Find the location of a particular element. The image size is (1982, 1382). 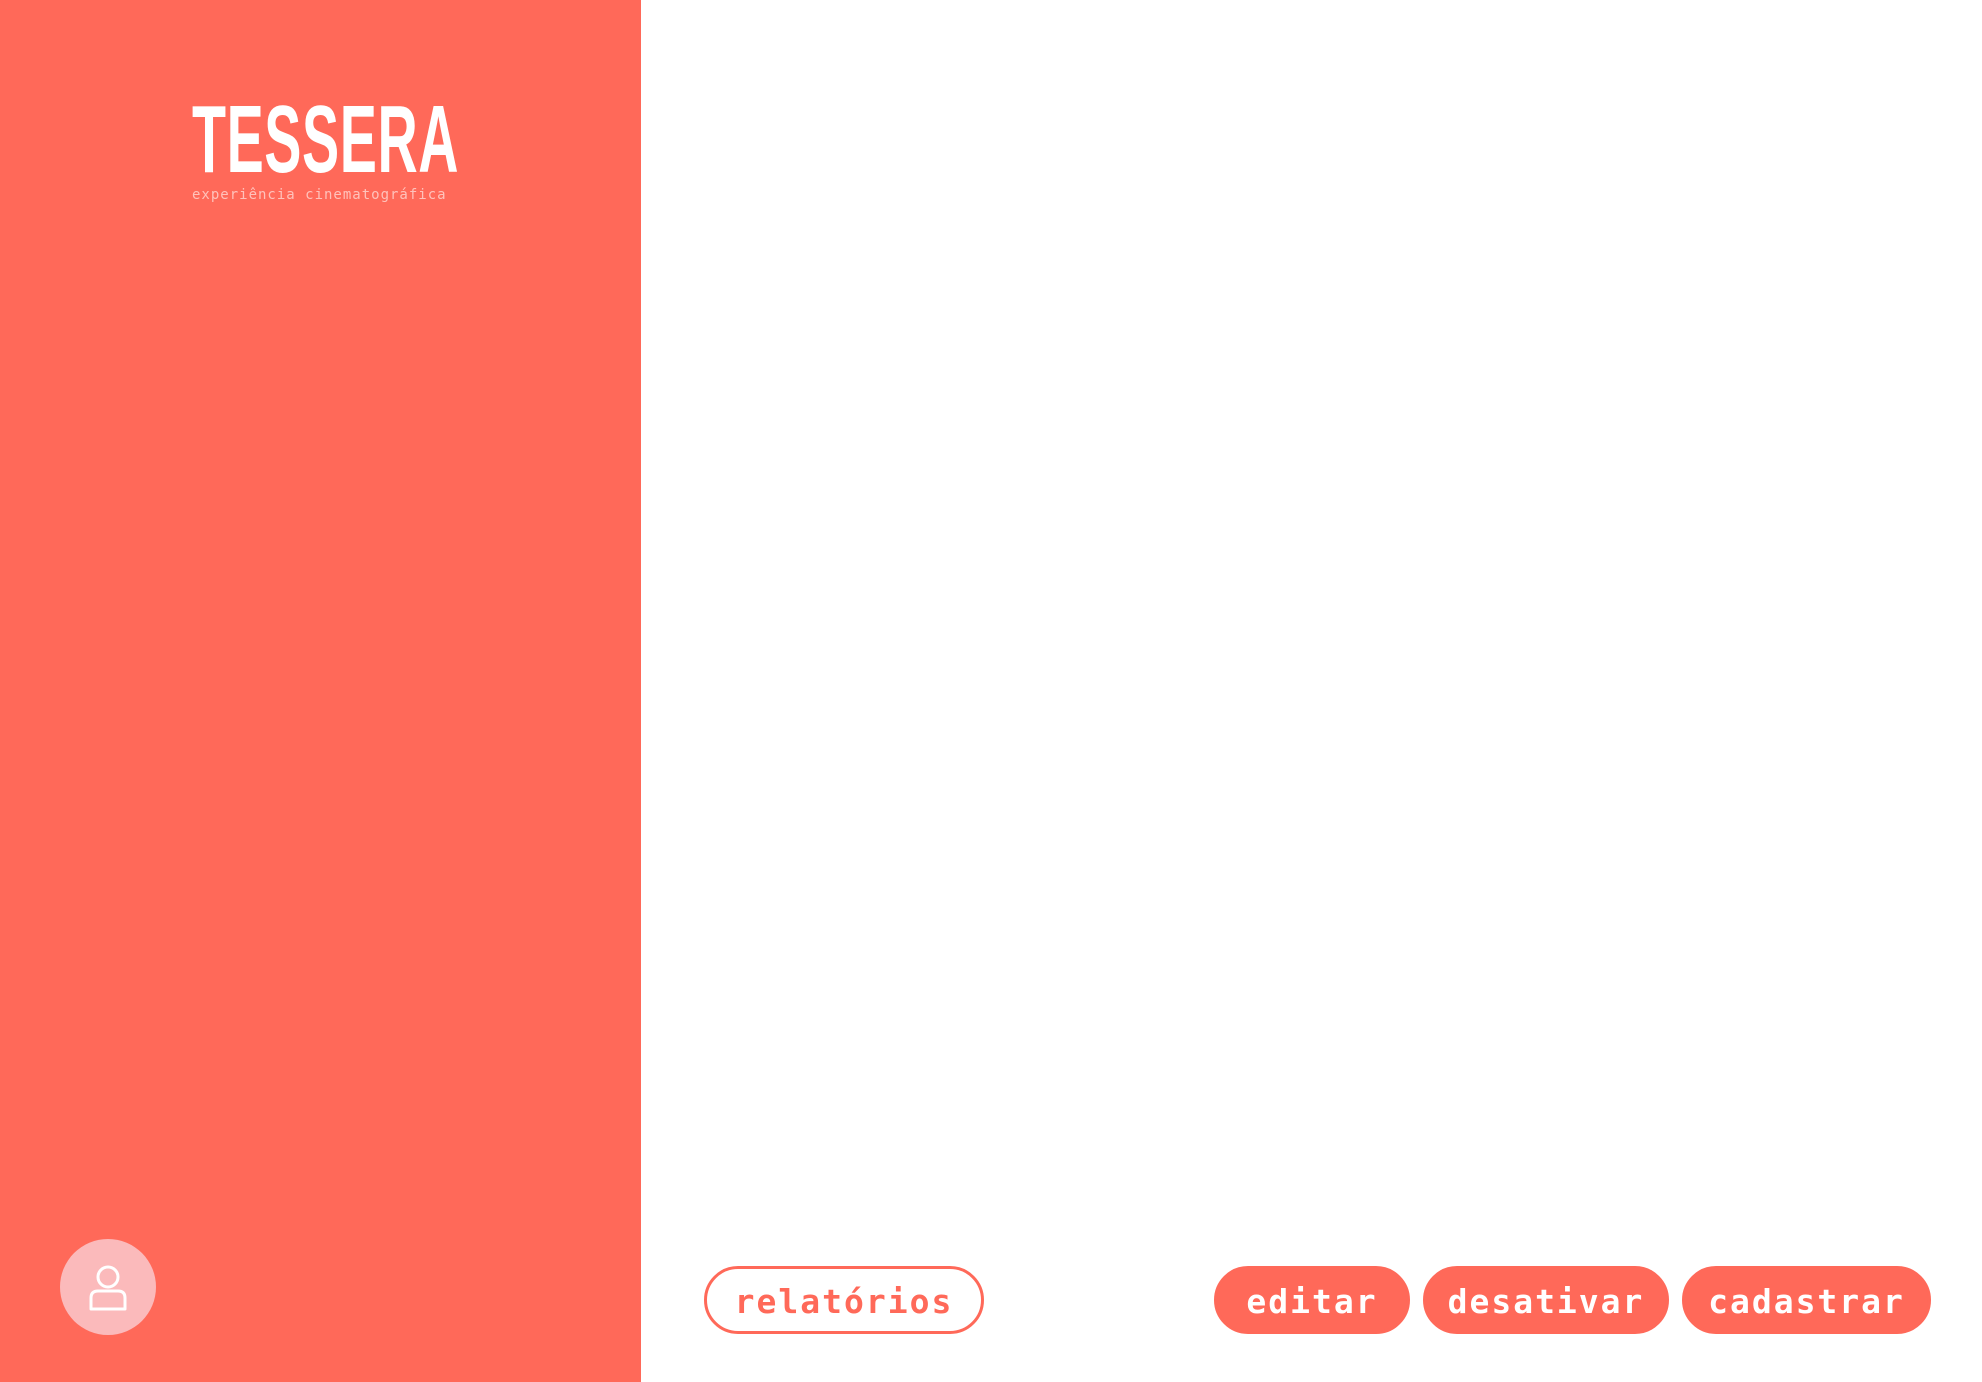

user-icon is located at coordinates (108, 1288).